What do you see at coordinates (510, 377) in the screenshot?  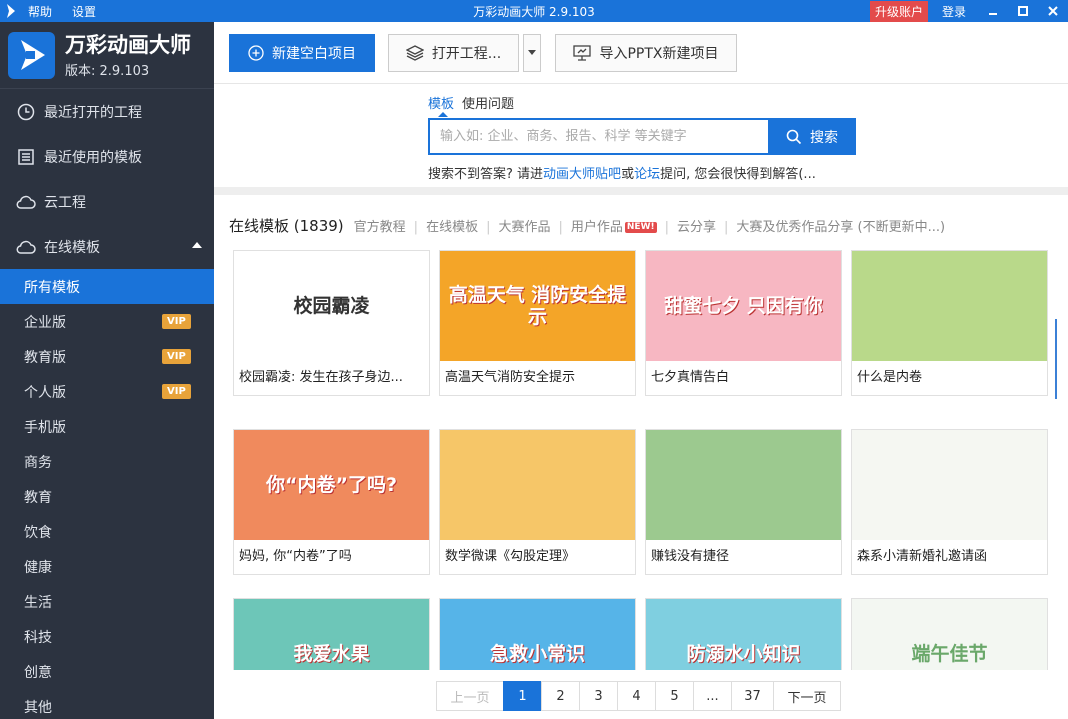 I see `template-title: 高温天气消防安全提示` at bounding box center [510, 377].